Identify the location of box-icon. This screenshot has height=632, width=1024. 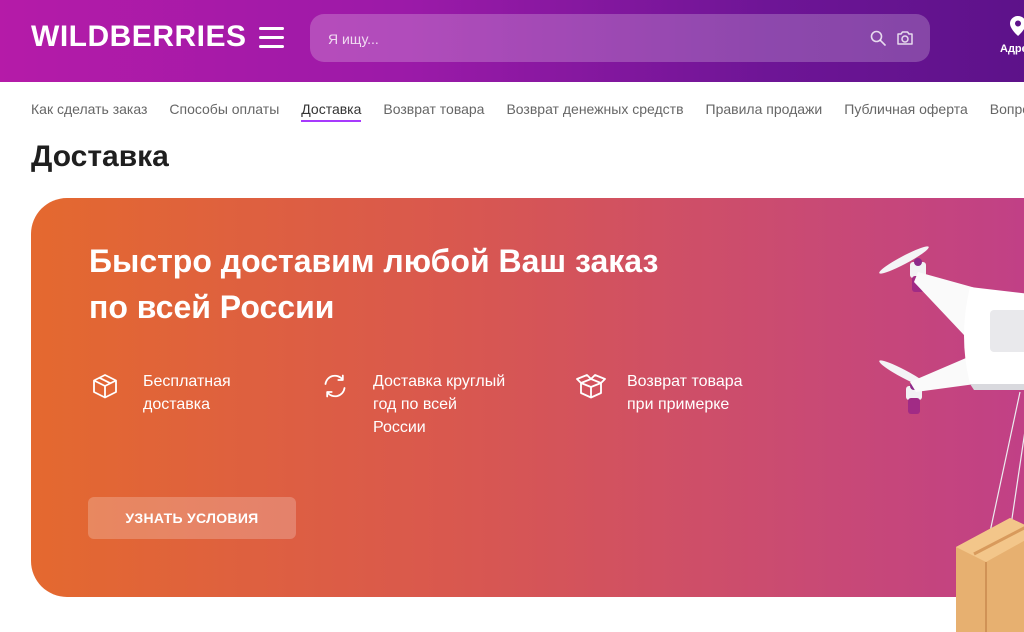
(105, 386).